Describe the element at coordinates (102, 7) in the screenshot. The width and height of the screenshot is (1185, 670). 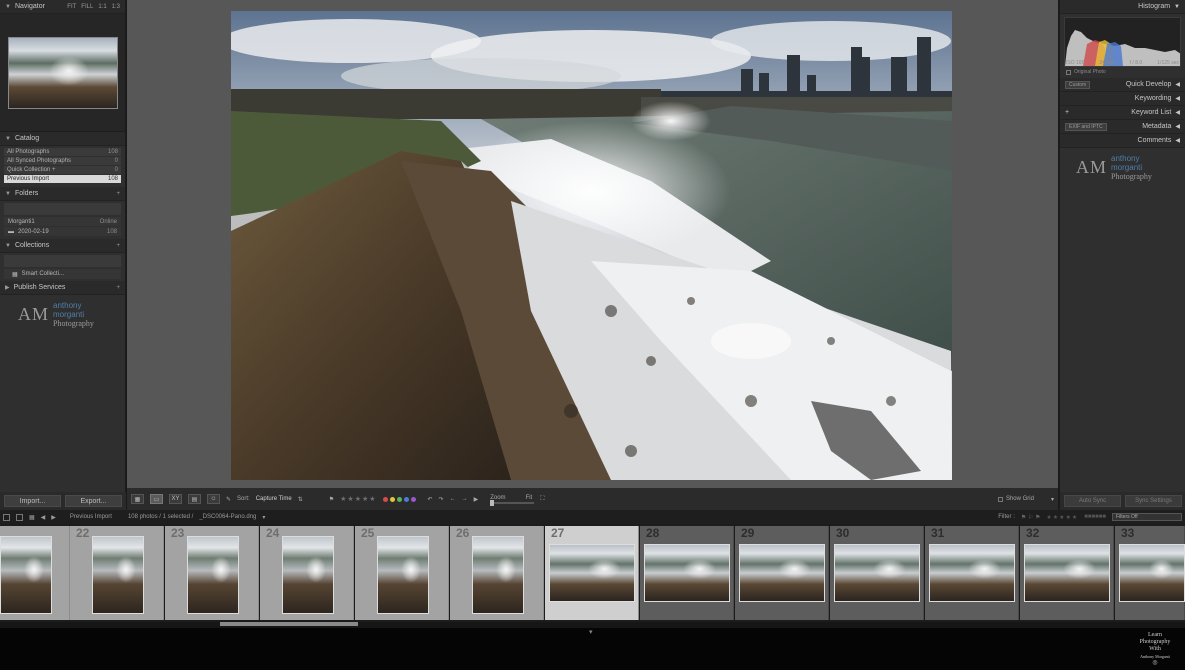
I see `zoom-1-1-option: 1:1` at that location.